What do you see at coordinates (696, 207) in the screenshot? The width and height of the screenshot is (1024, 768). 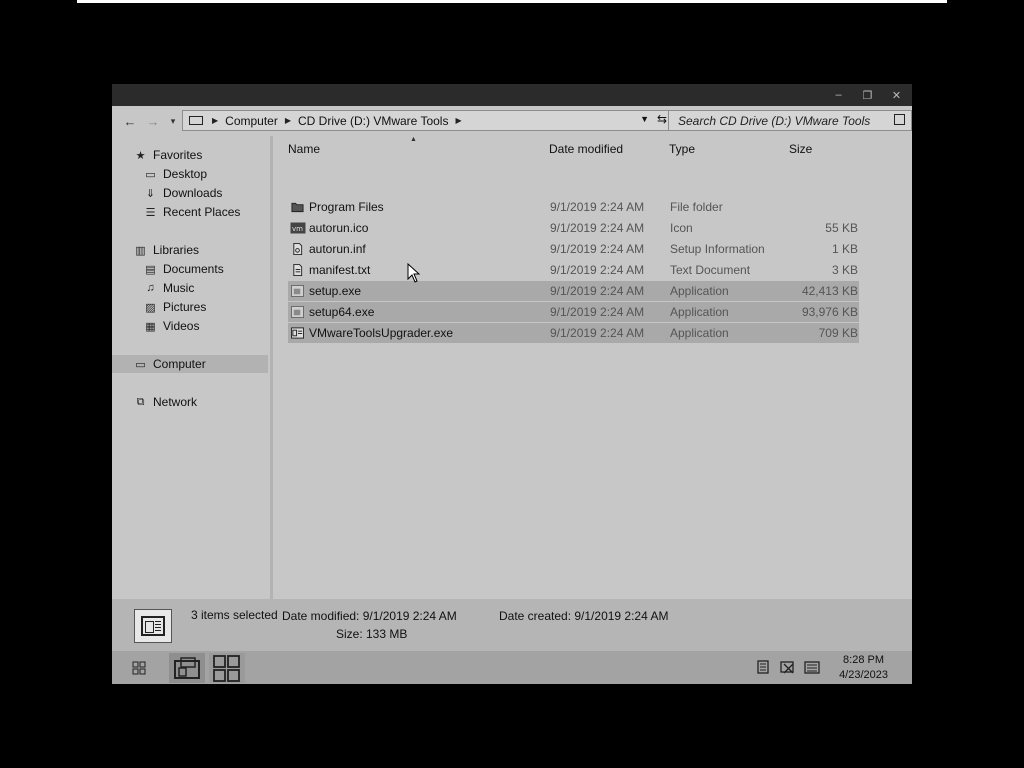 I see `file-type: File folder` at bounding box center [696, 207].